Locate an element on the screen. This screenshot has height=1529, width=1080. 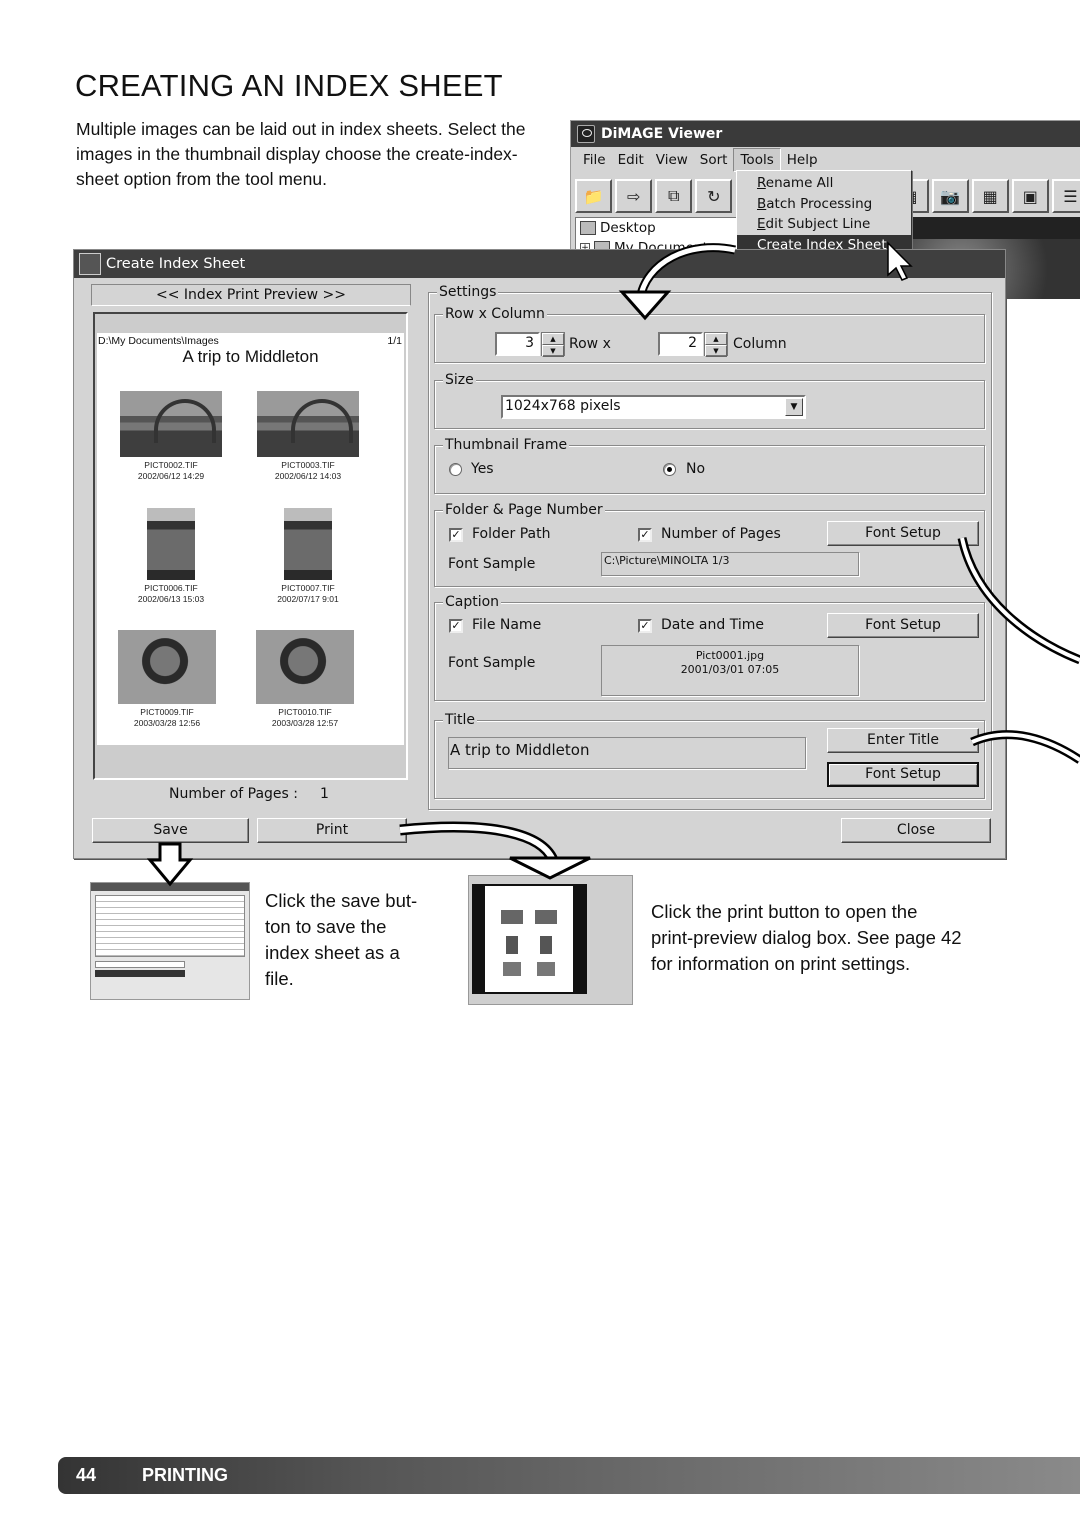
copy-to-folder-icon: ⧉ is located at coordinates (674, 196).